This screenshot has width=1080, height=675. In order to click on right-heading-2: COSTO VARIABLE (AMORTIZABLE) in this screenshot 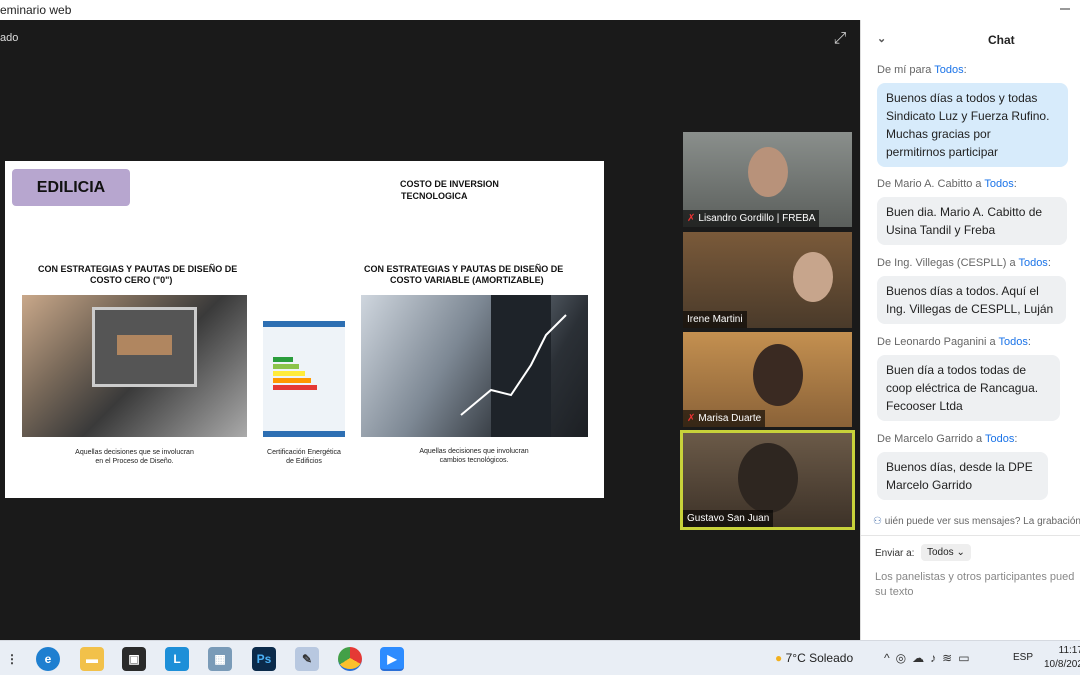, I will do `click(467, 280)`.